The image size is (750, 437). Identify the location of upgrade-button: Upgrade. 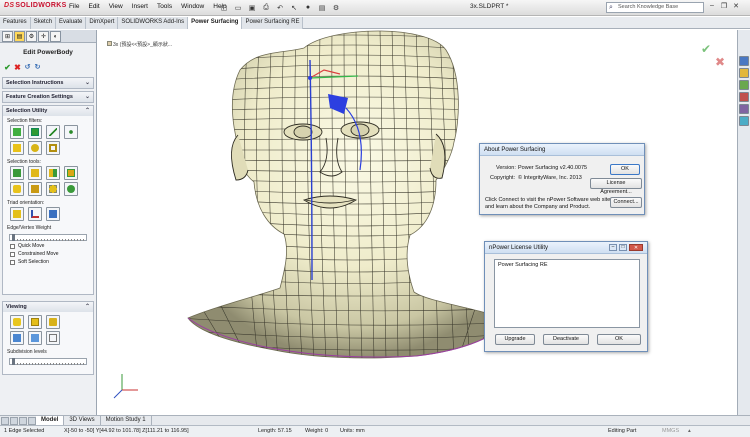
(515, 339).